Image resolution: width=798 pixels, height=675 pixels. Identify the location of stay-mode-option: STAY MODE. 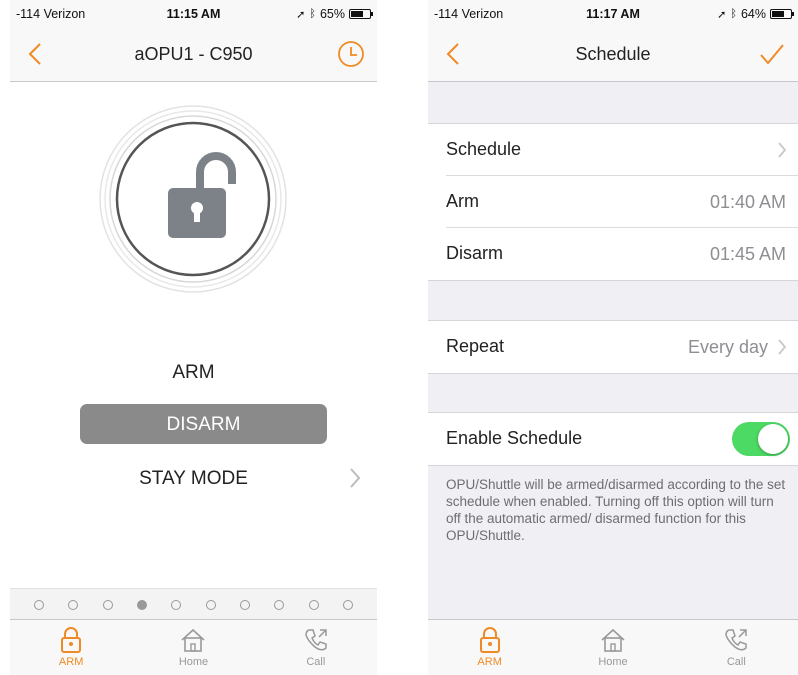
(193, 479).